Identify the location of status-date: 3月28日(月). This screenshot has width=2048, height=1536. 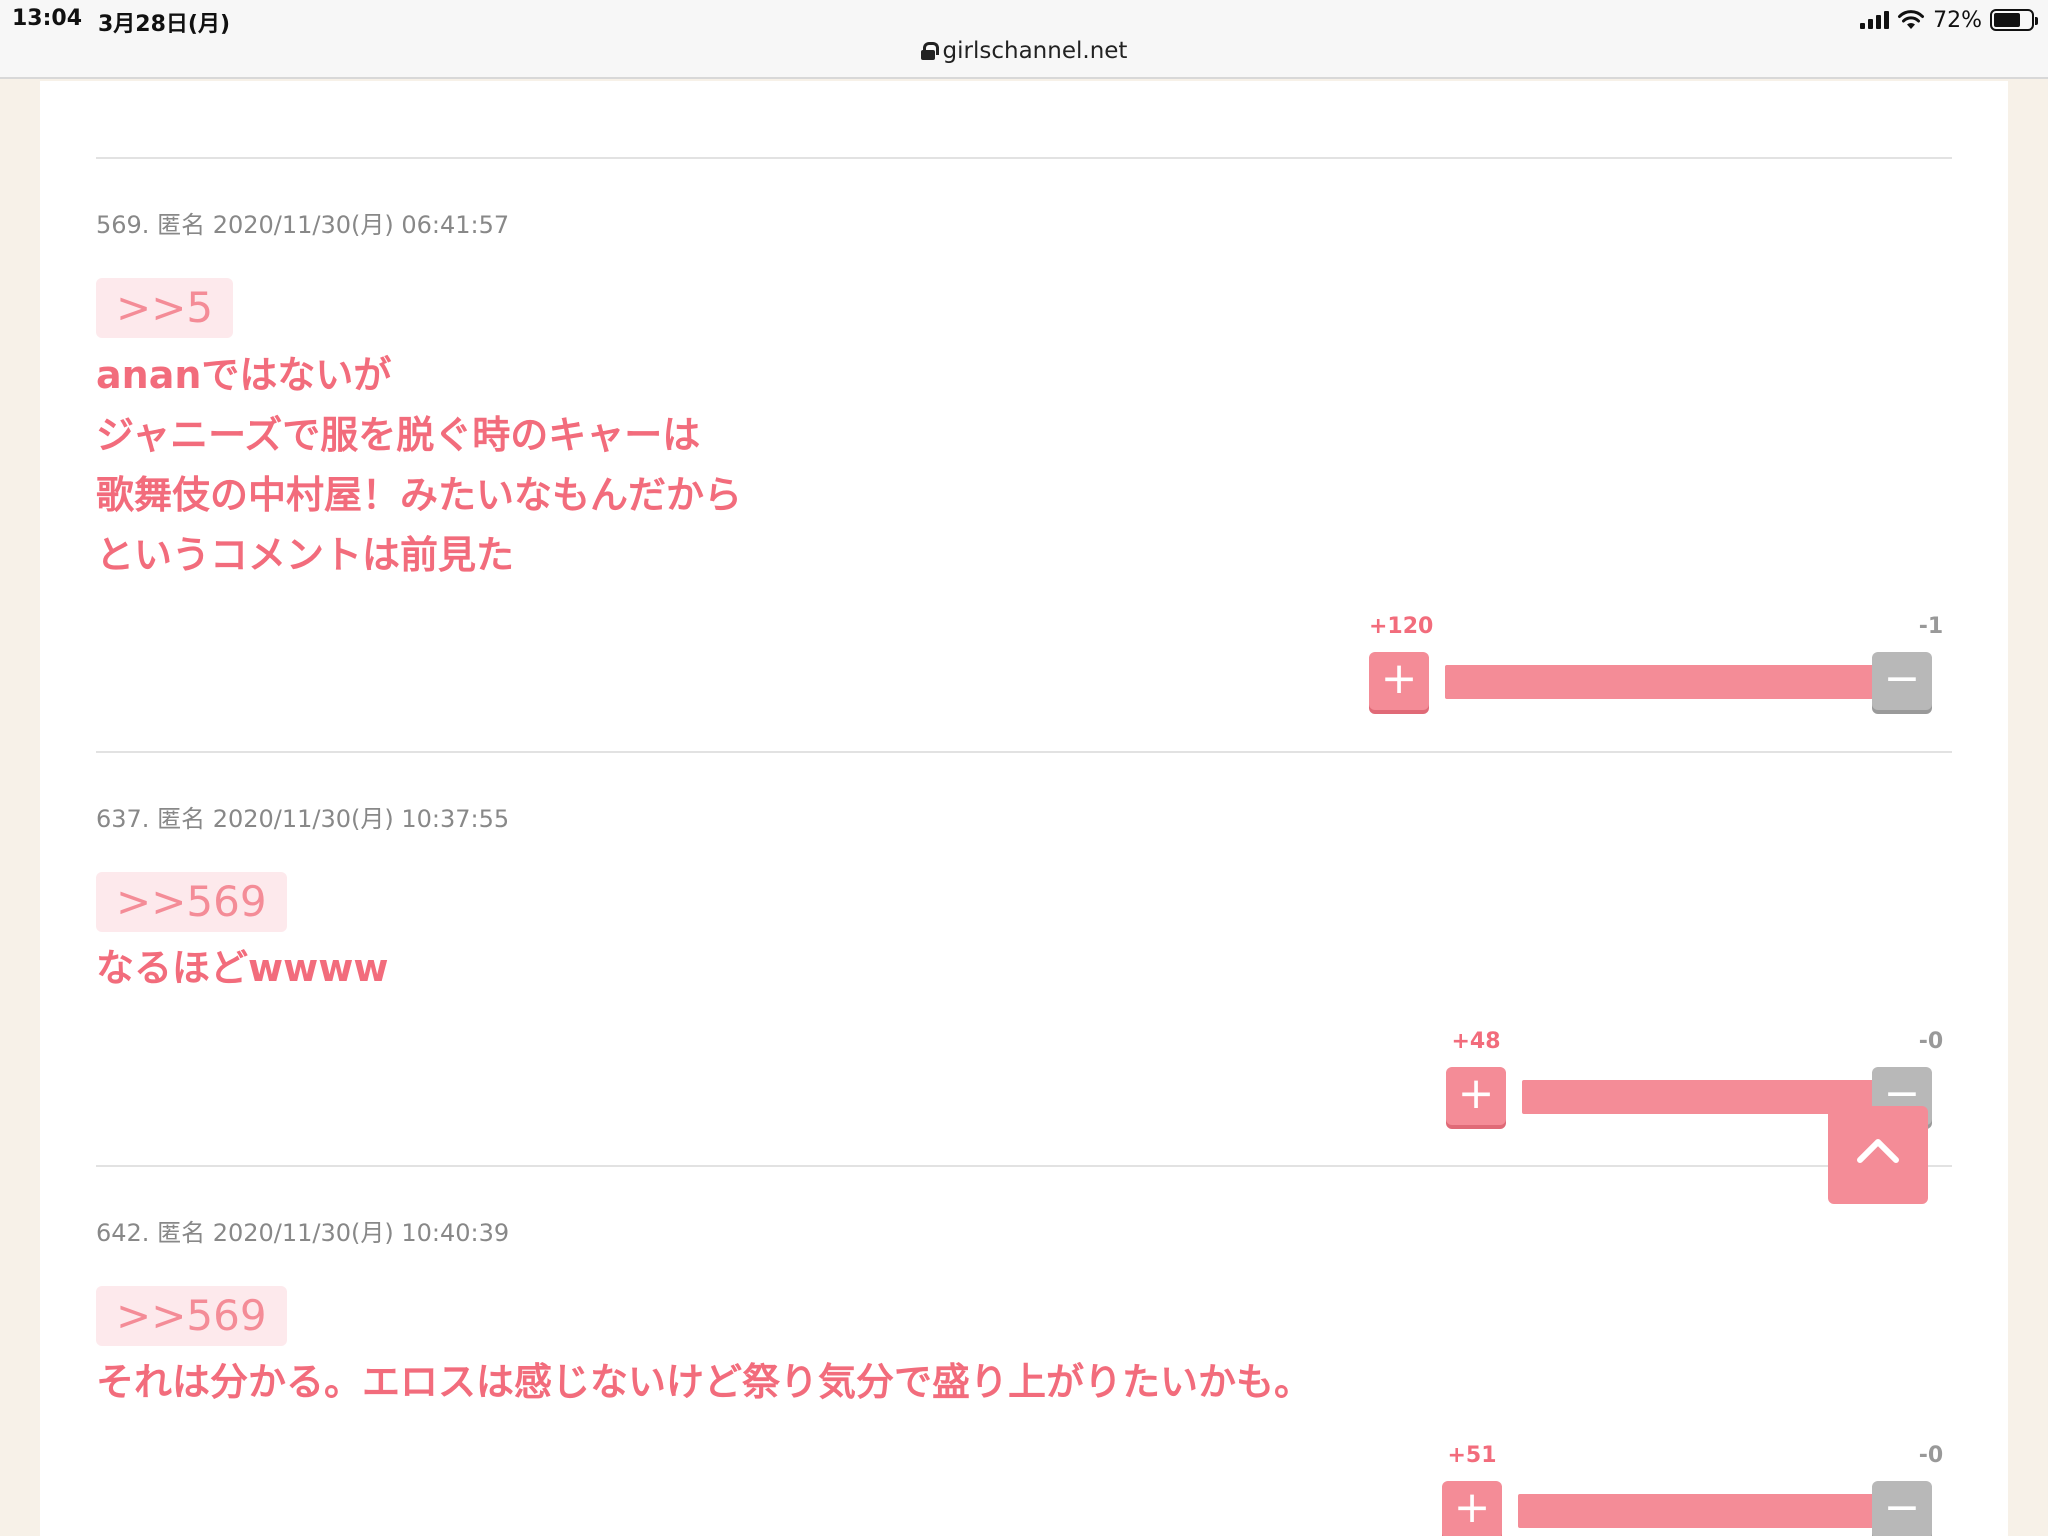
(164, 24).